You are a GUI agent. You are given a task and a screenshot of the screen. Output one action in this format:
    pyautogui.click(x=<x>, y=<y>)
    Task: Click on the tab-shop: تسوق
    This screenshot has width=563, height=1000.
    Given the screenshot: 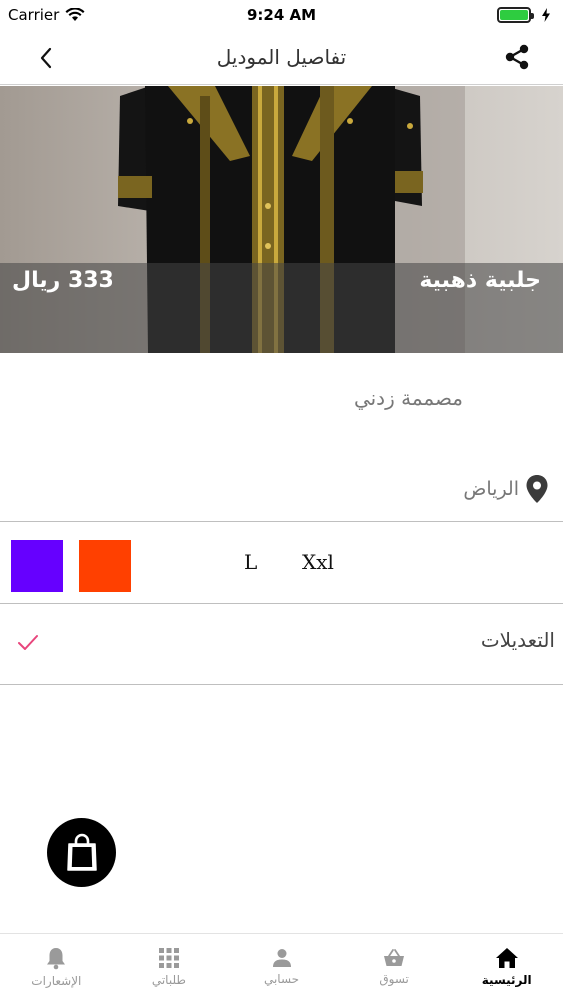 What is the action you would take?
    pyautogui.click(x=394, y=967)
    